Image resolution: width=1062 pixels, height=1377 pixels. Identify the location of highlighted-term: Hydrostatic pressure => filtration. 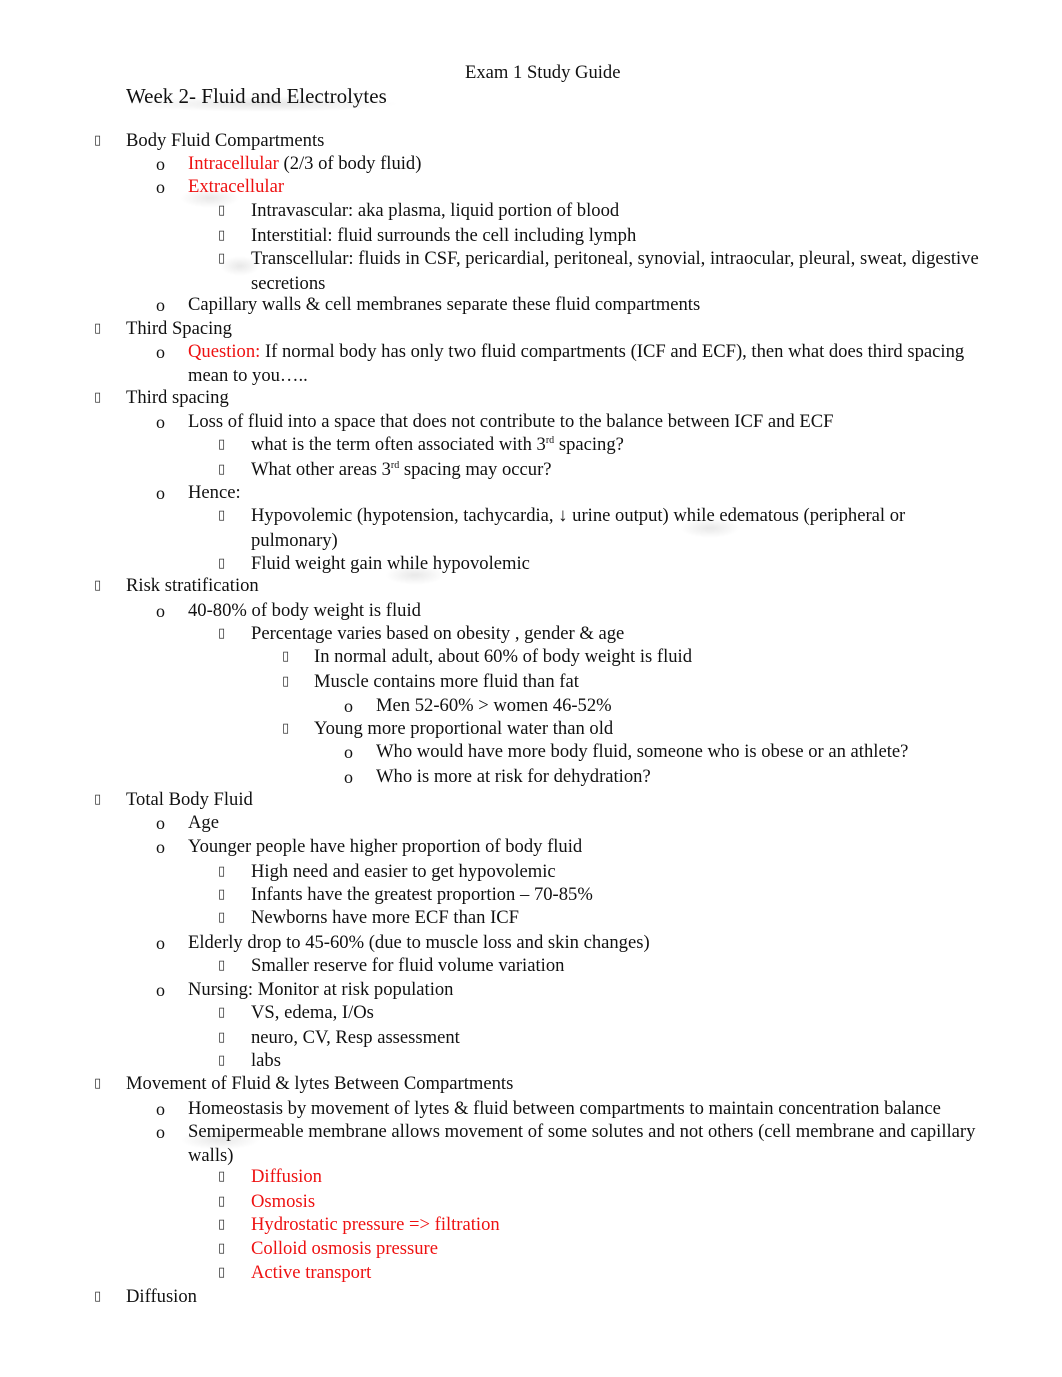
(375, 1224).